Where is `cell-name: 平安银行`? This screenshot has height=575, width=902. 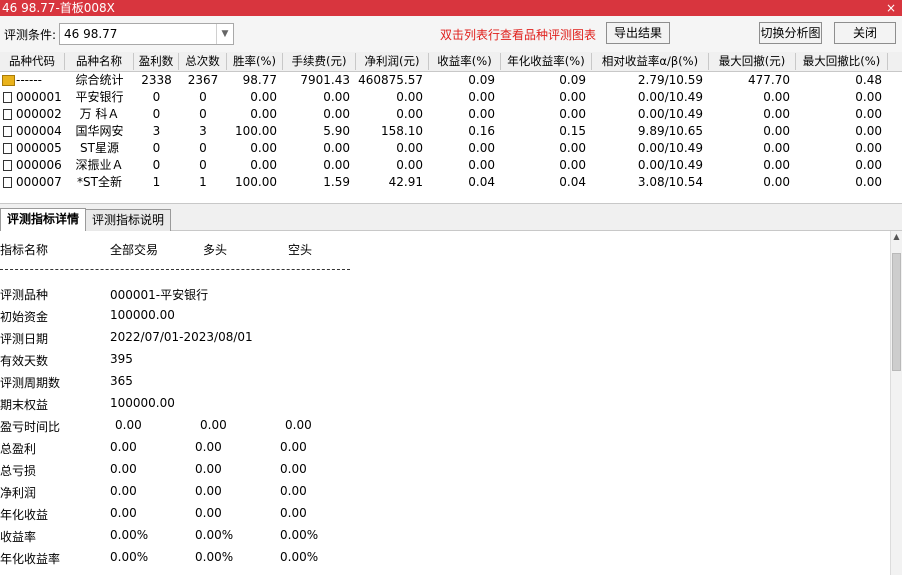 cell-name: 平安银行 is located at coordinates (99, 97).